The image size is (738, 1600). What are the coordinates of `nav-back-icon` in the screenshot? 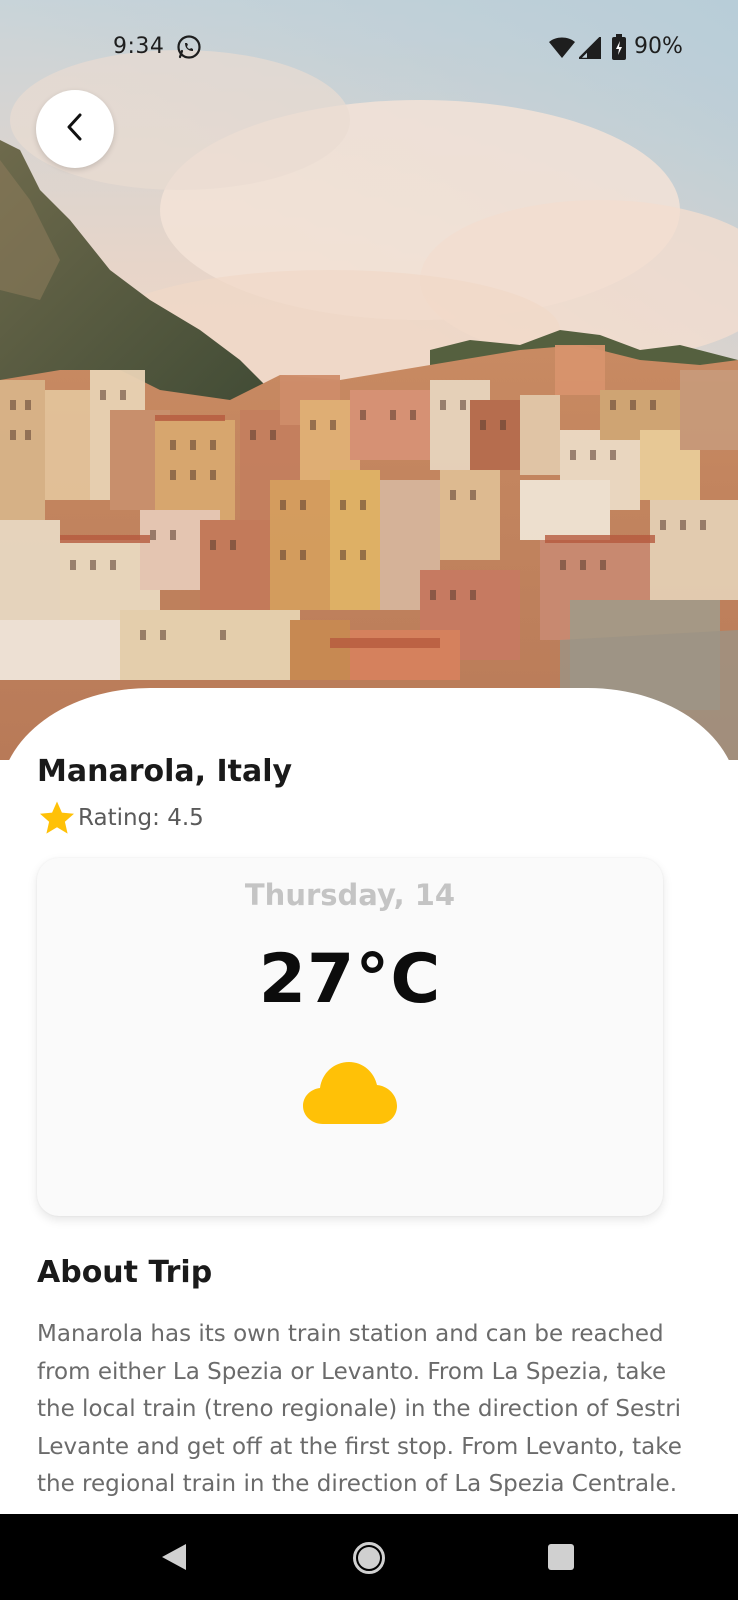 It's located at (174, 1557).